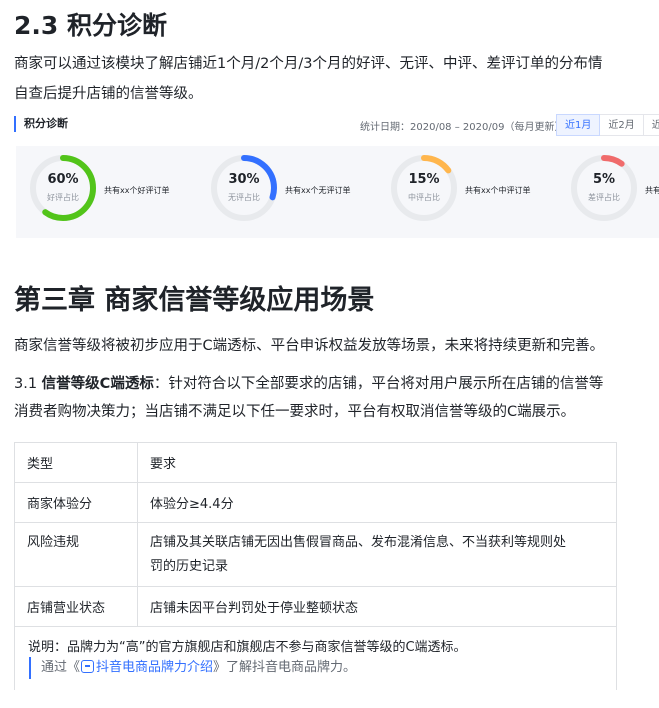 Image resolution: width=659 pixels, height=708 pixels. I want to click on ratio-label: 中评占比, so click(424, 197).